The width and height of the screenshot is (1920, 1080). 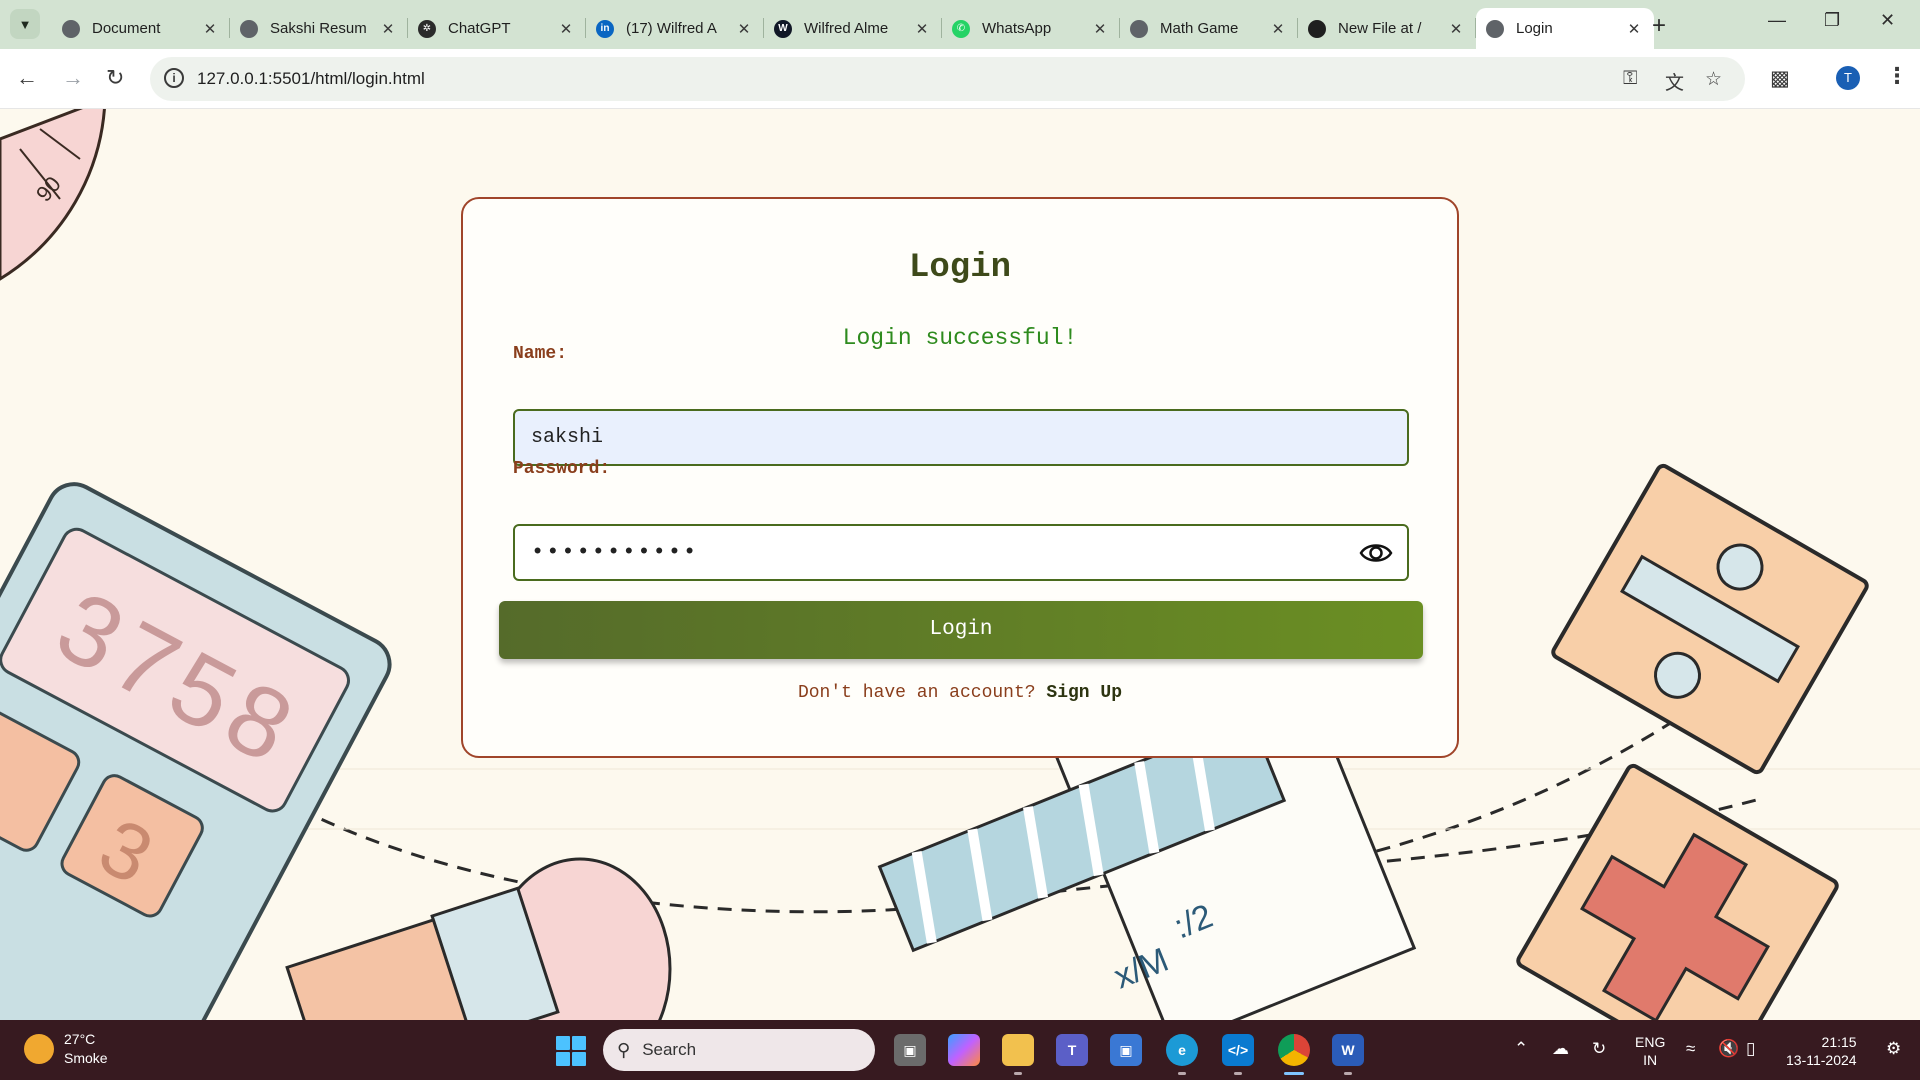 What do you see at coordinates (1897, 76) in the screenshot?
I see `kebab-menu-icon: ⋮` at bounding box center [1897, 76].